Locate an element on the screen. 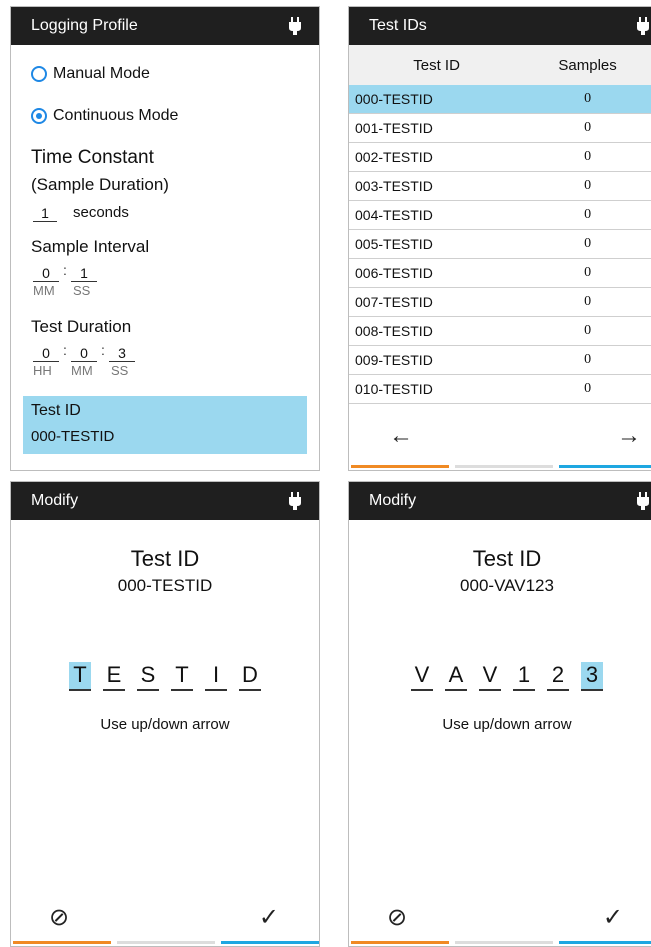  table-row: 004-TESTID 0 is located at coordinates (500, 215).